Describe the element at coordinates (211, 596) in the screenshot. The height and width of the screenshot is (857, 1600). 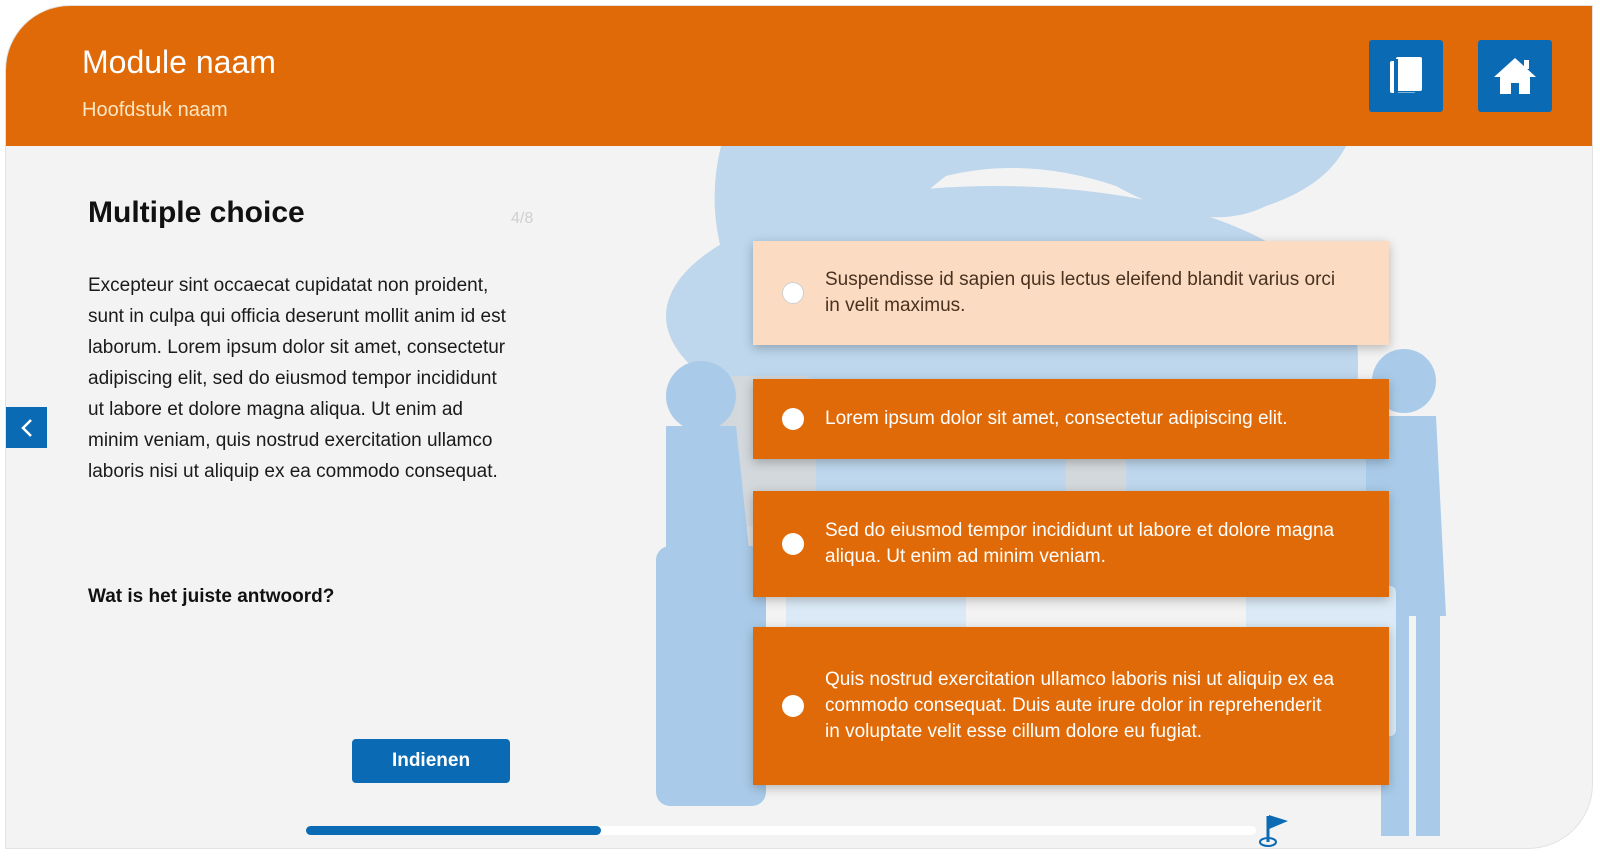
I see `question-prompt: Wat is het juiste antwoord?` at that location.